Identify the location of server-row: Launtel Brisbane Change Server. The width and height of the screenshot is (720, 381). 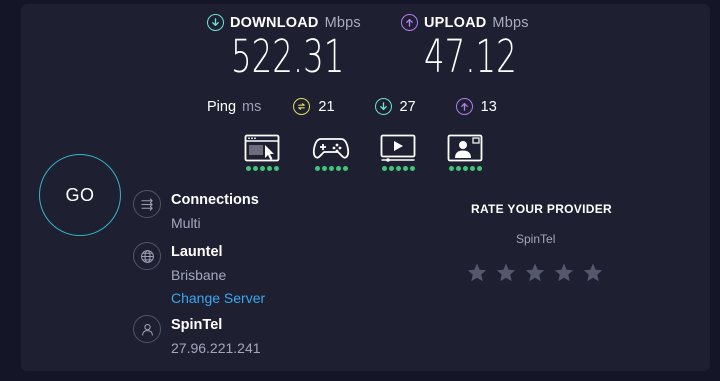
(199, 274).